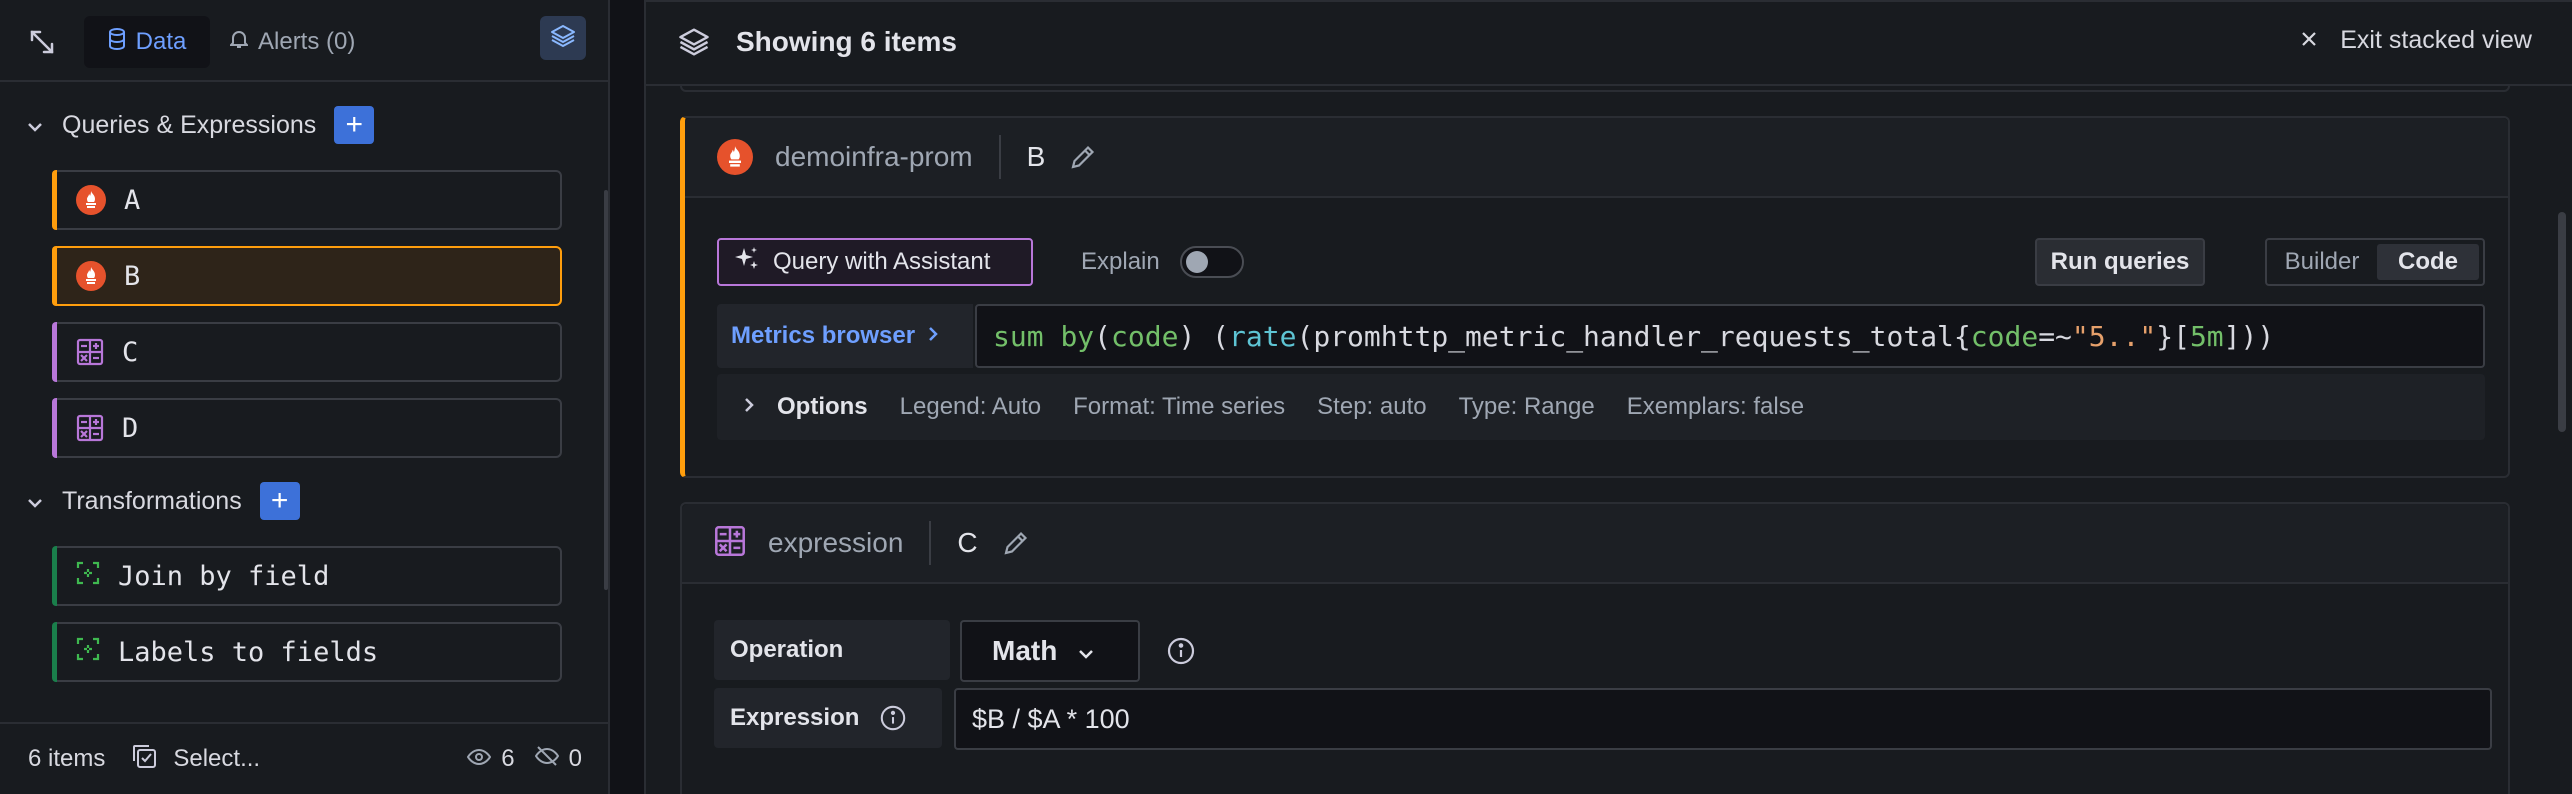 This screenshot has width=2572, height=794. I want to click on mode-builder: Builder, so click(2322, 262).